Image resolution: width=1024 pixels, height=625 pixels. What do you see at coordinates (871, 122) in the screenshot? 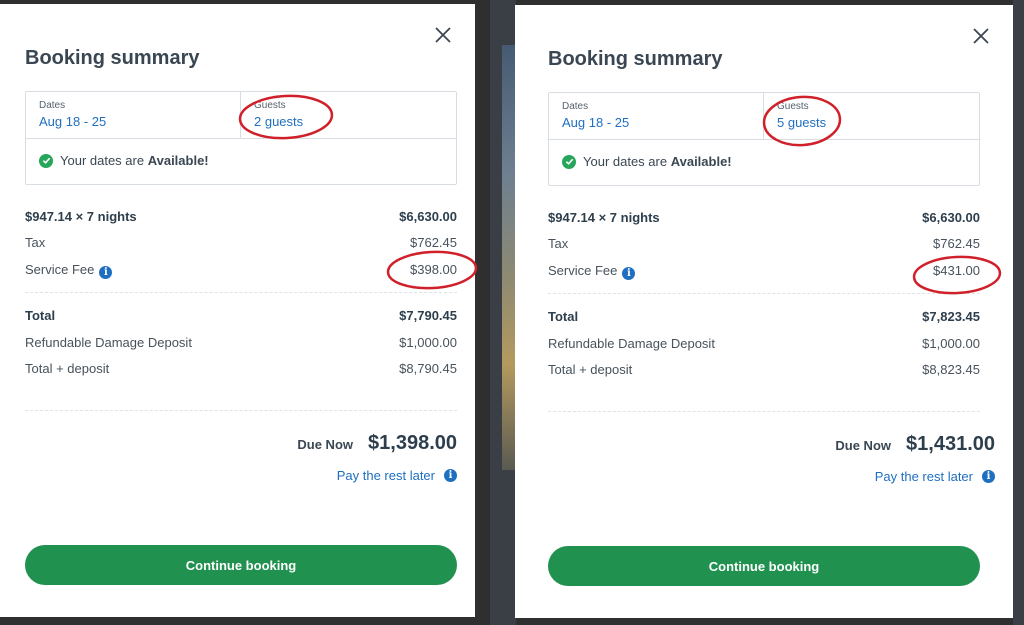
I see `guests-value: 5 guests` at bounding box center [871, 122].